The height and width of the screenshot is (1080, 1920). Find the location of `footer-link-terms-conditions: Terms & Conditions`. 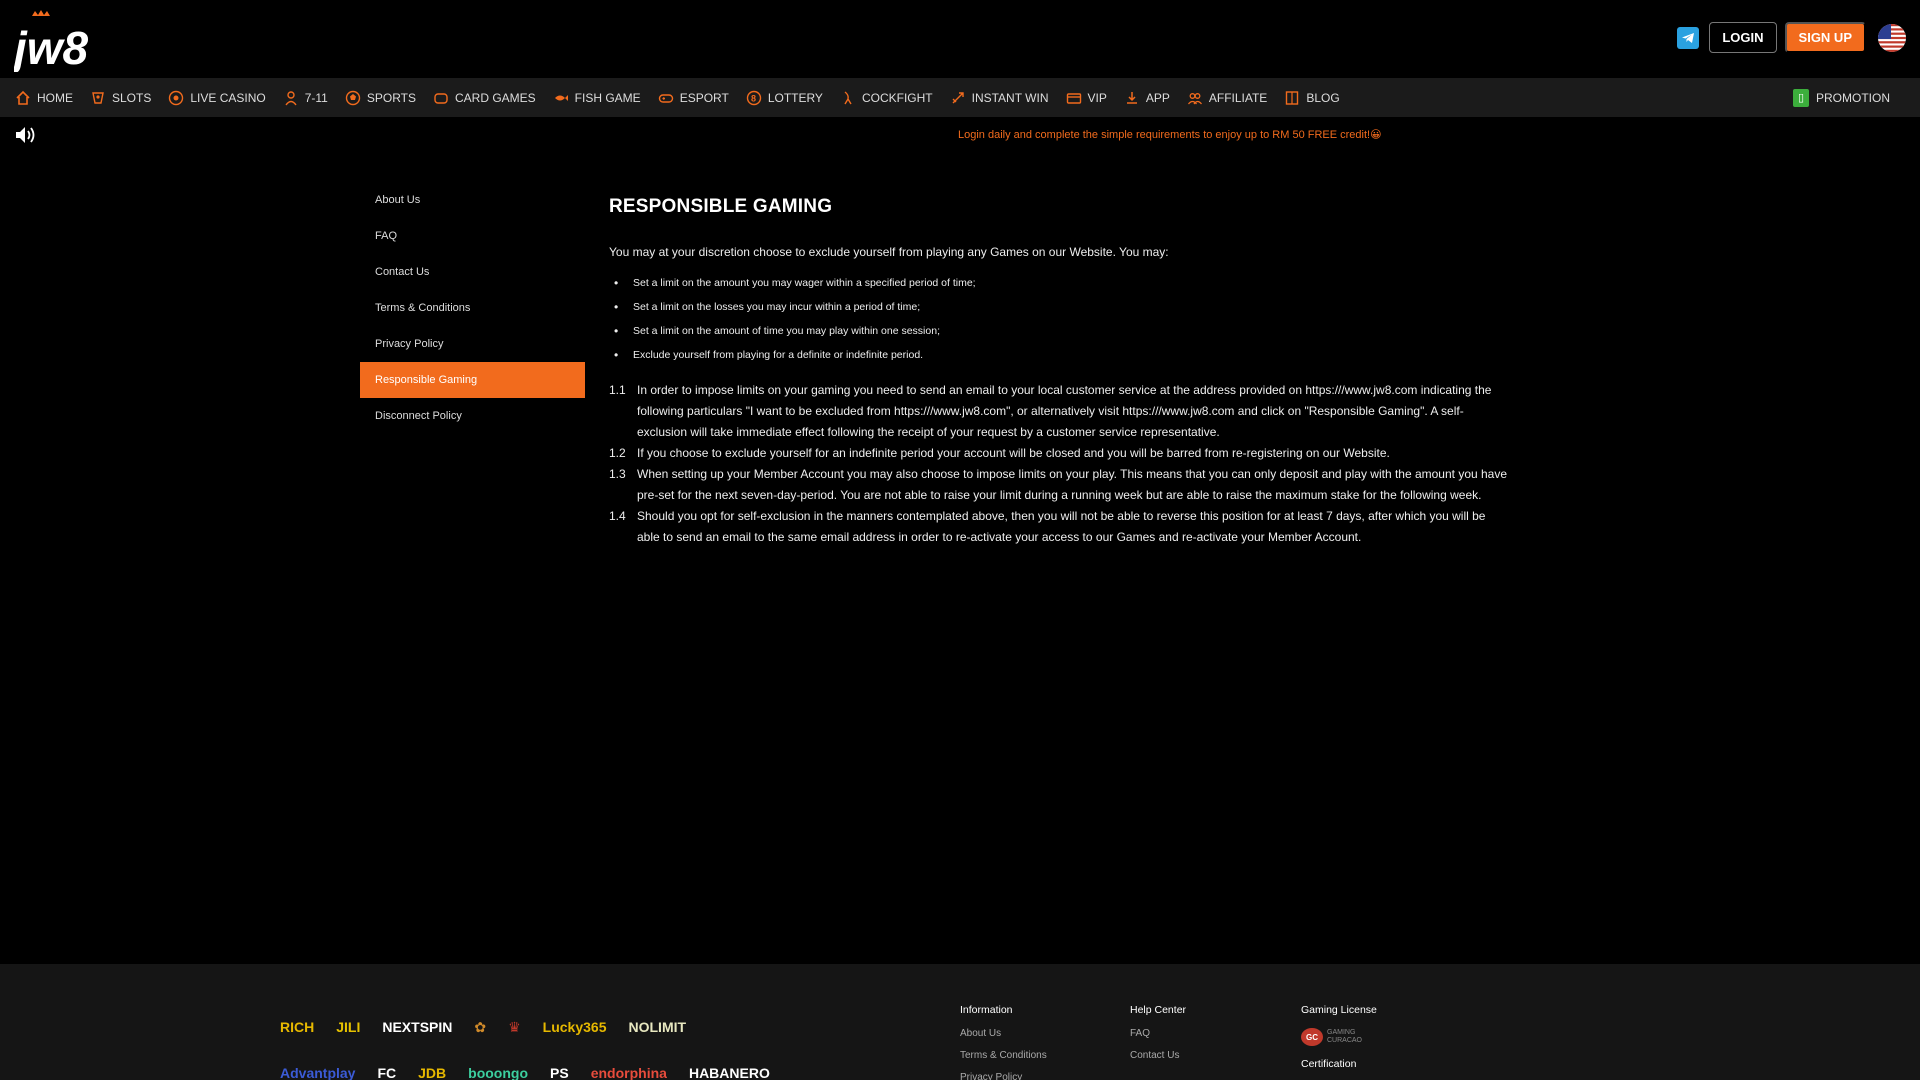

footer-link-terms-conditions: Terms & Conditions is located at coordinates (1003, 1055).